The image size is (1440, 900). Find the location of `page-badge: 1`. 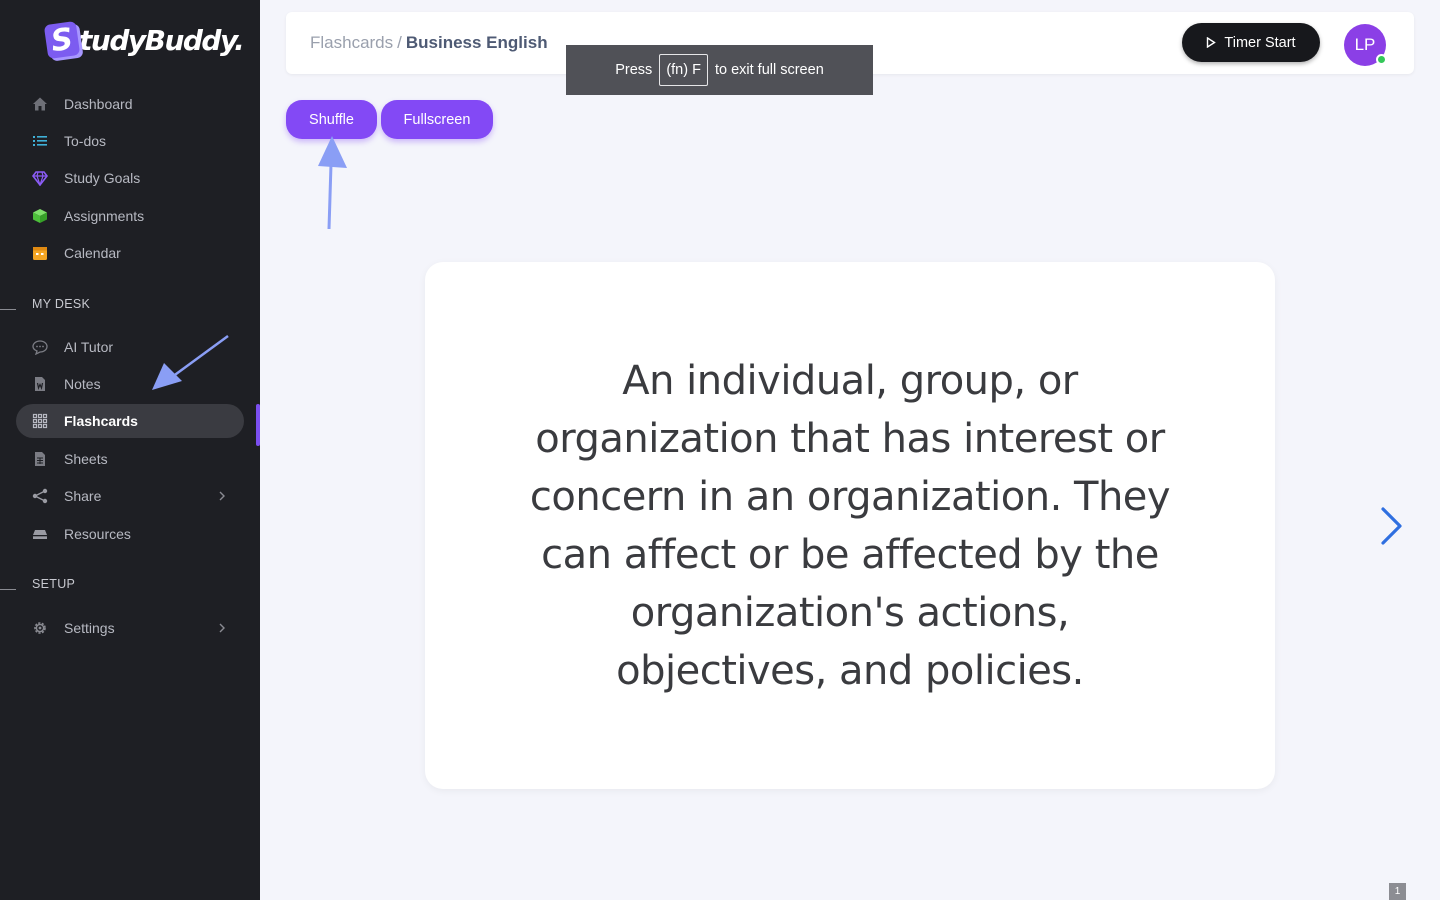

page-badge: 1 is located at coordinates (1397, 891).